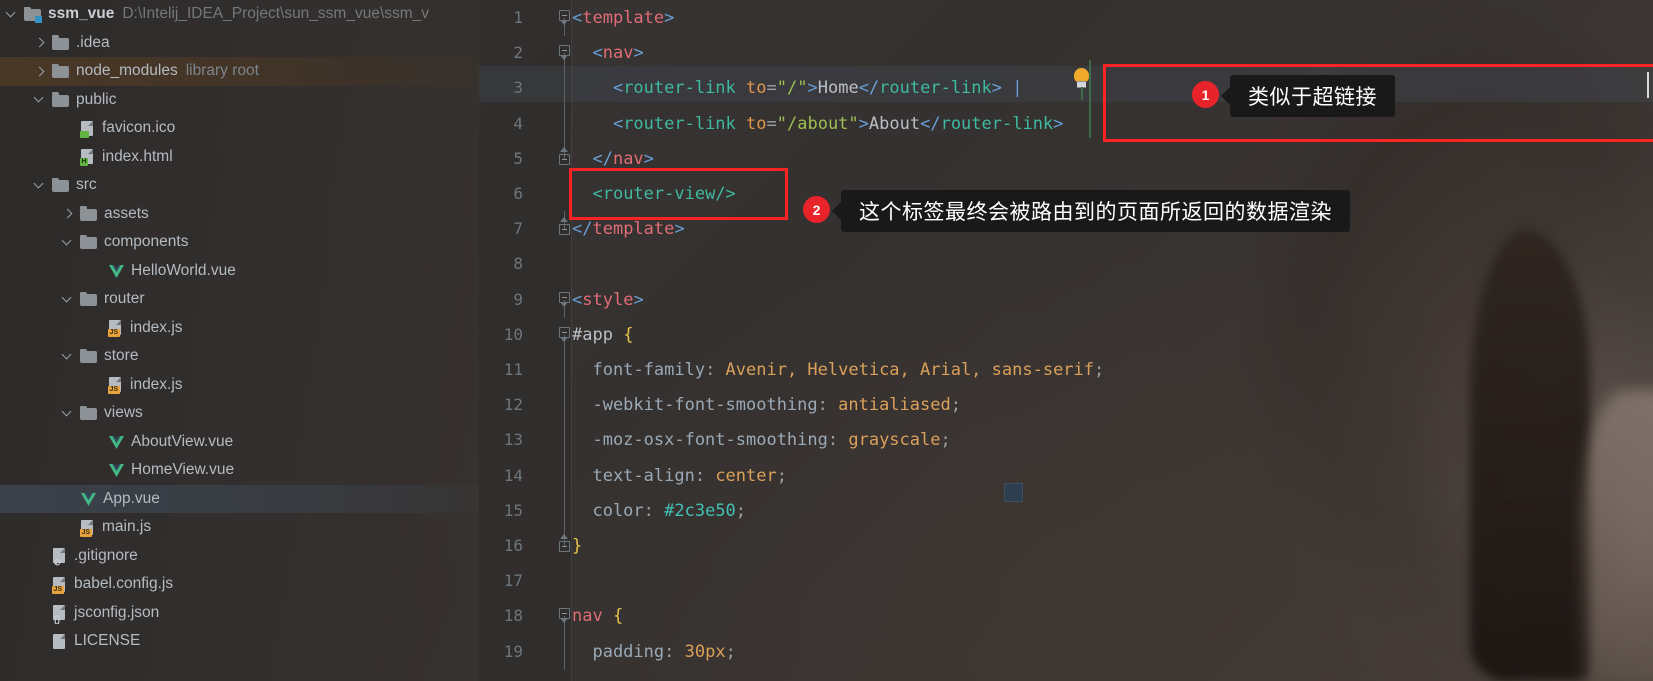 This screenshot has width=1653, height=681. I want to click on code-token: :, so click(654, 510).